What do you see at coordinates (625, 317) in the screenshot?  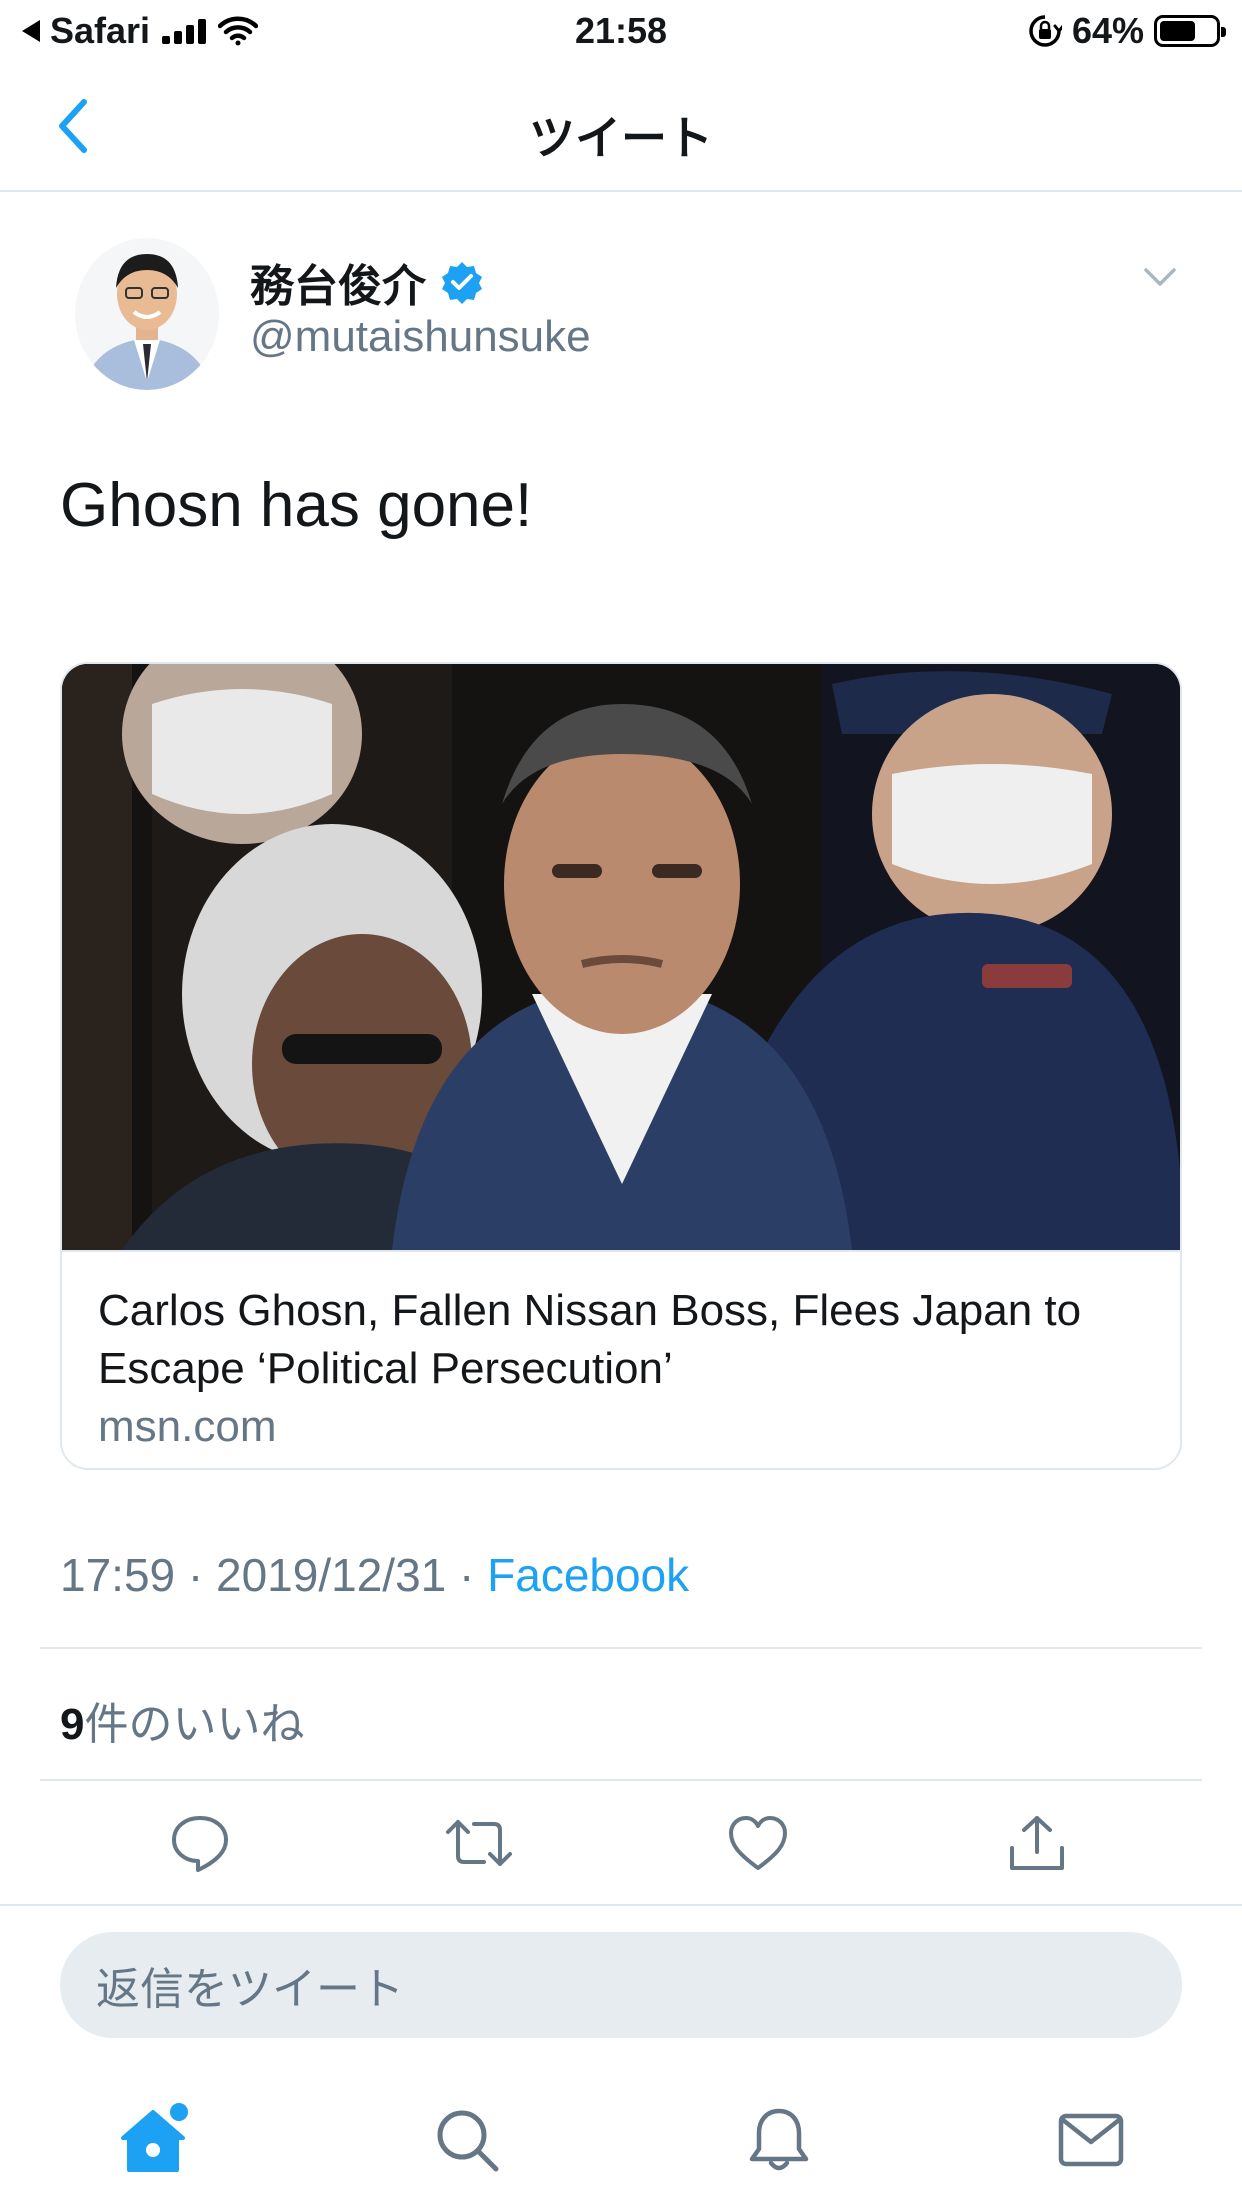 I see `tweet-header: 務台俊介 @mutaishunsuke` at bounding box center [625, 317].